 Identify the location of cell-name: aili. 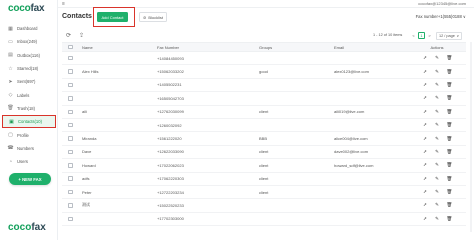
(84, 112).